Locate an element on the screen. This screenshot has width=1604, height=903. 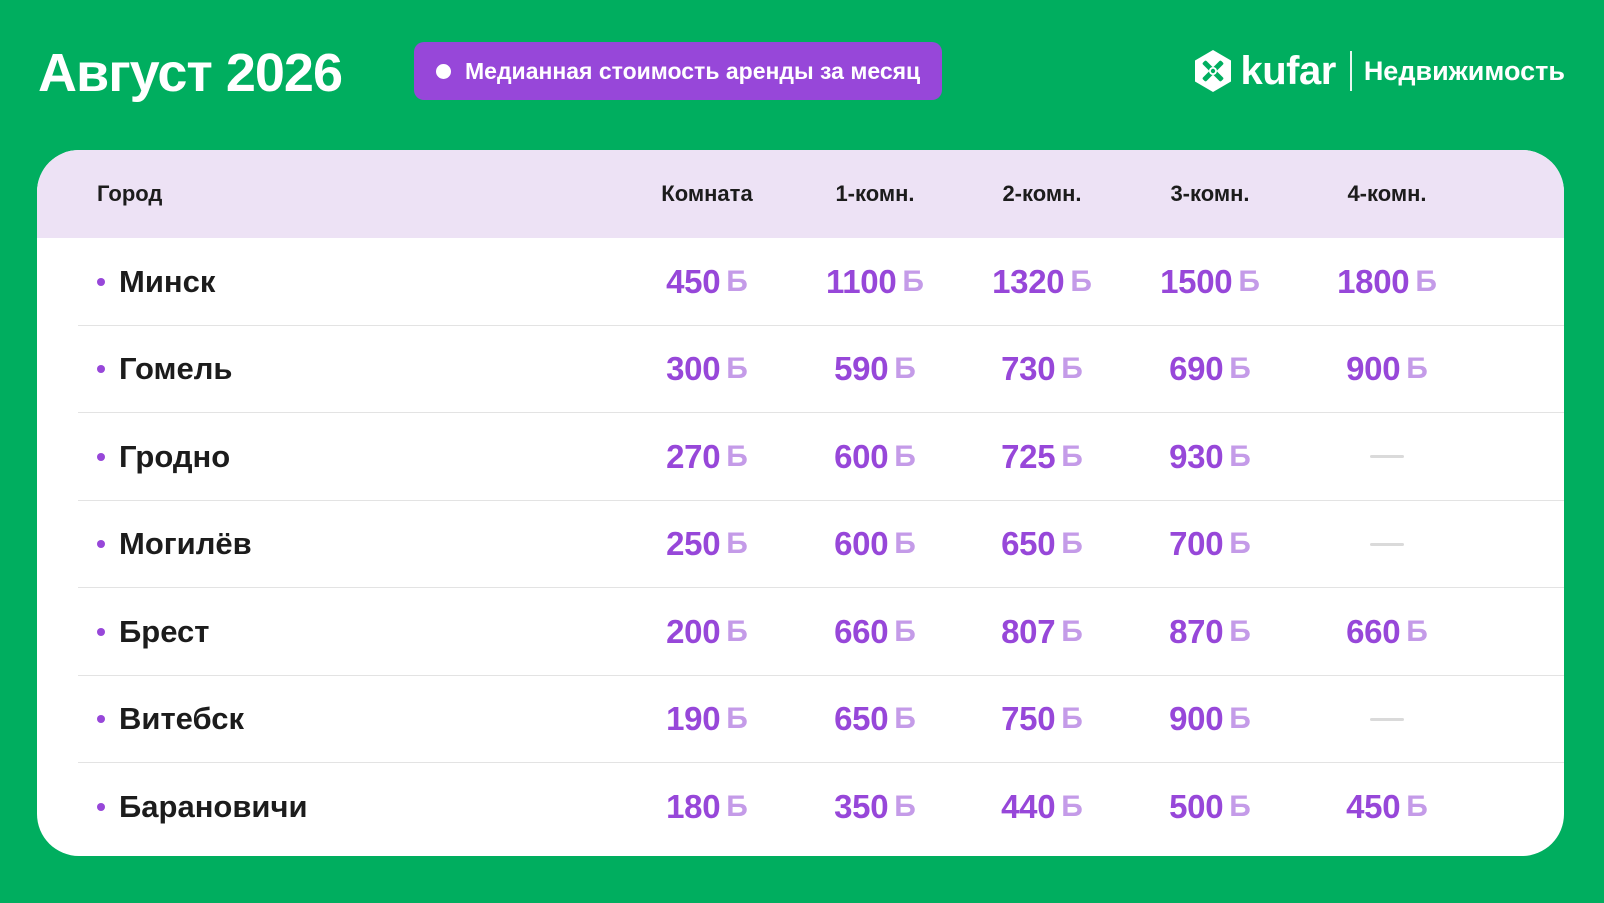
price-cell: 700 Б is located at coordinates (1210, 545).